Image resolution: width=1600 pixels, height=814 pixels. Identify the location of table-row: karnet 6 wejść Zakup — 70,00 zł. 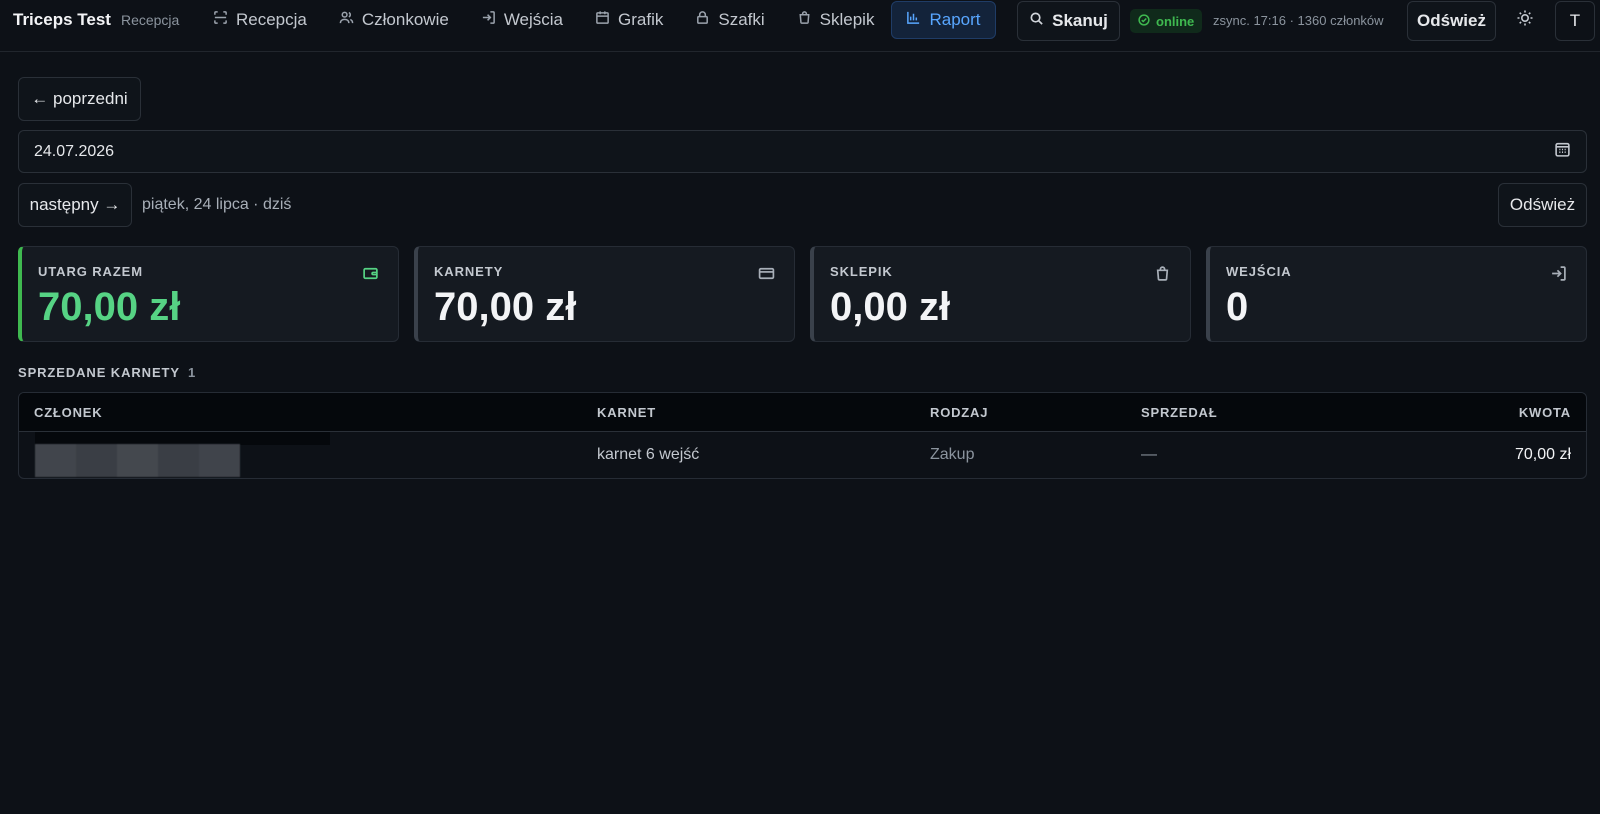
(802, 455).